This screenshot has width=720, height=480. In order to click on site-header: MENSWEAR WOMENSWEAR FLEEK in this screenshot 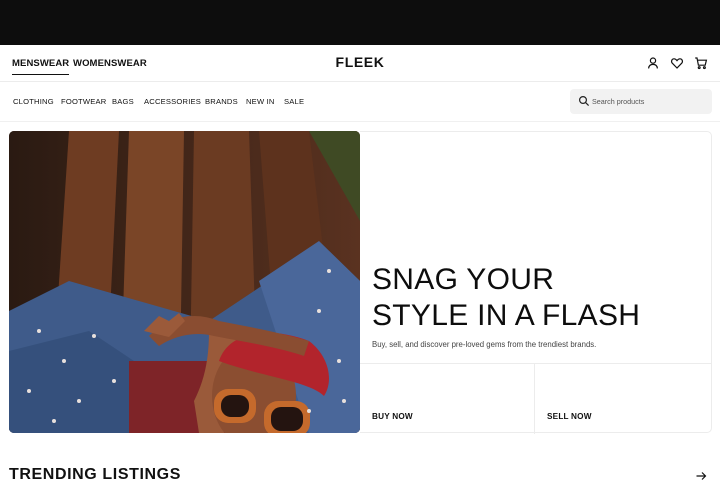, I will do `click(360, 63)`.